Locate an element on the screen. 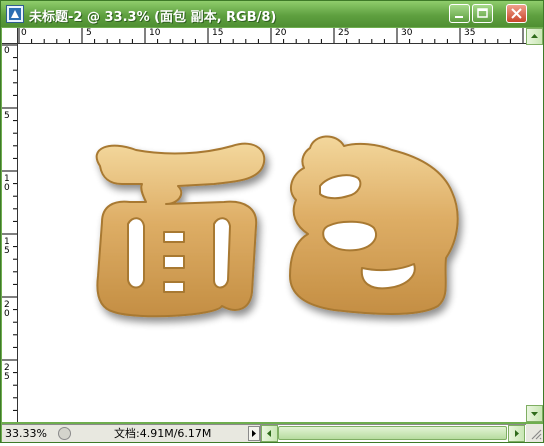 The width and height of the screenshot is (544, 446). ruler-label: 30 is located at coordinates (407, 33).